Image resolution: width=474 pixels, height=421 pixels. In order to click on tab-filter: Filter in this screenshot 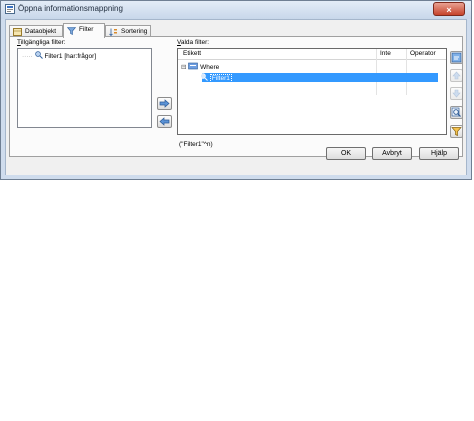, I will do `click(84, 30)`.